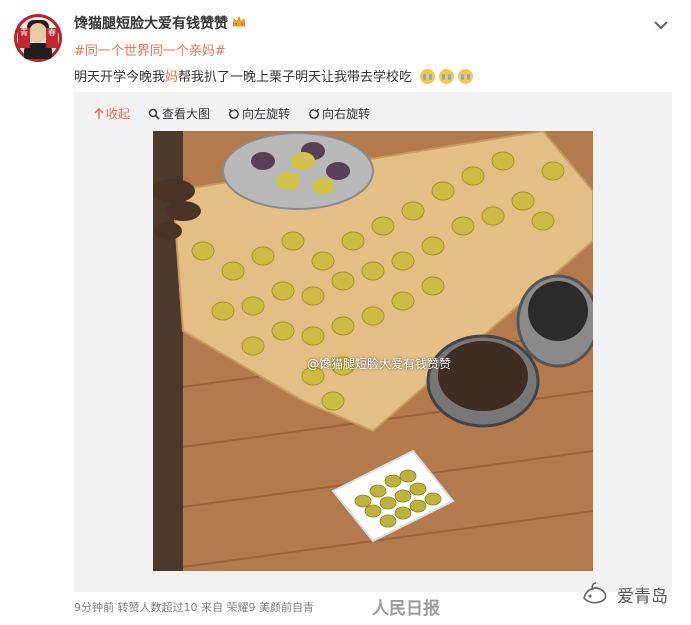 This screenshot has height=625, width=691. Describe the element at coordinates (118, 114) in the screenshot. I see `collapse-label: 收起` at that location.